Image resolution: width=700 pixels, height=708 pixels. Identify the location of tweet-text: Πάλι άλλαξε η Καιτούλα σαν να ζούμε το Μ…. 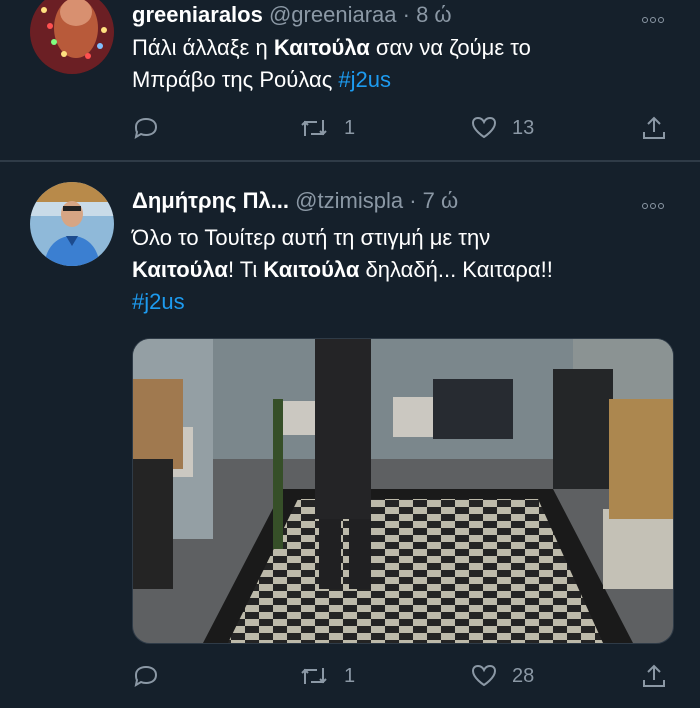
(402, 64).